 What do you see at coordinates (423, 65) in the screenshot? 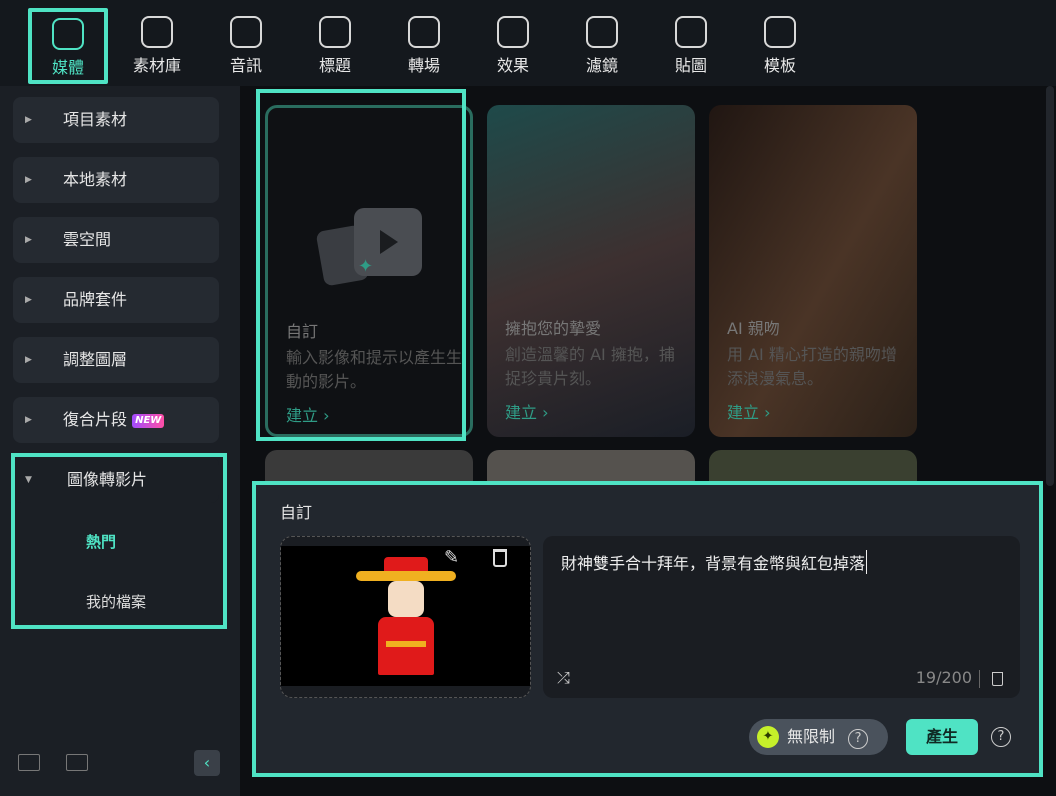
I see `tab-label: 轉場` at bounding box center [423, 65].